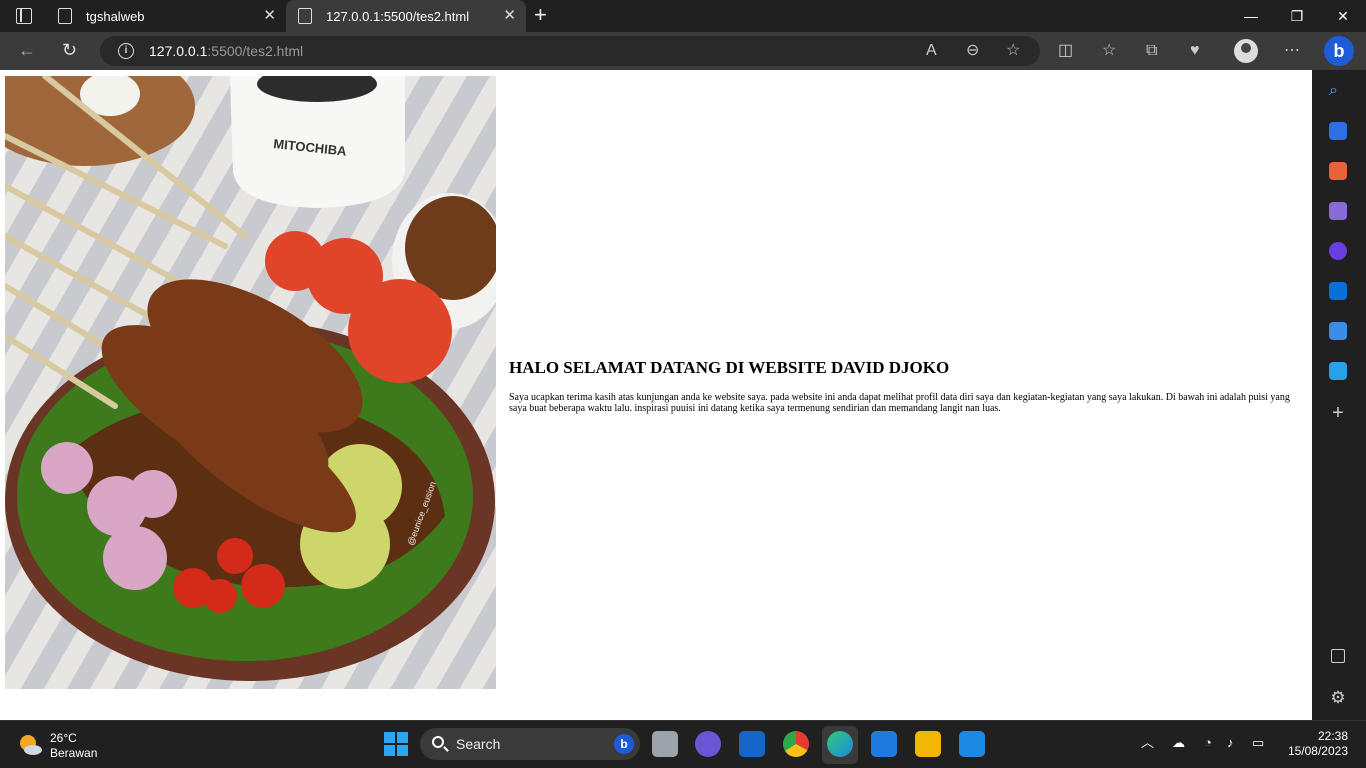 The image size is (1366, 768). What do you see at coordinates (884, 744) in the screenshot?
I see `microsoft-store-icon` at bounding box center [884, 744].